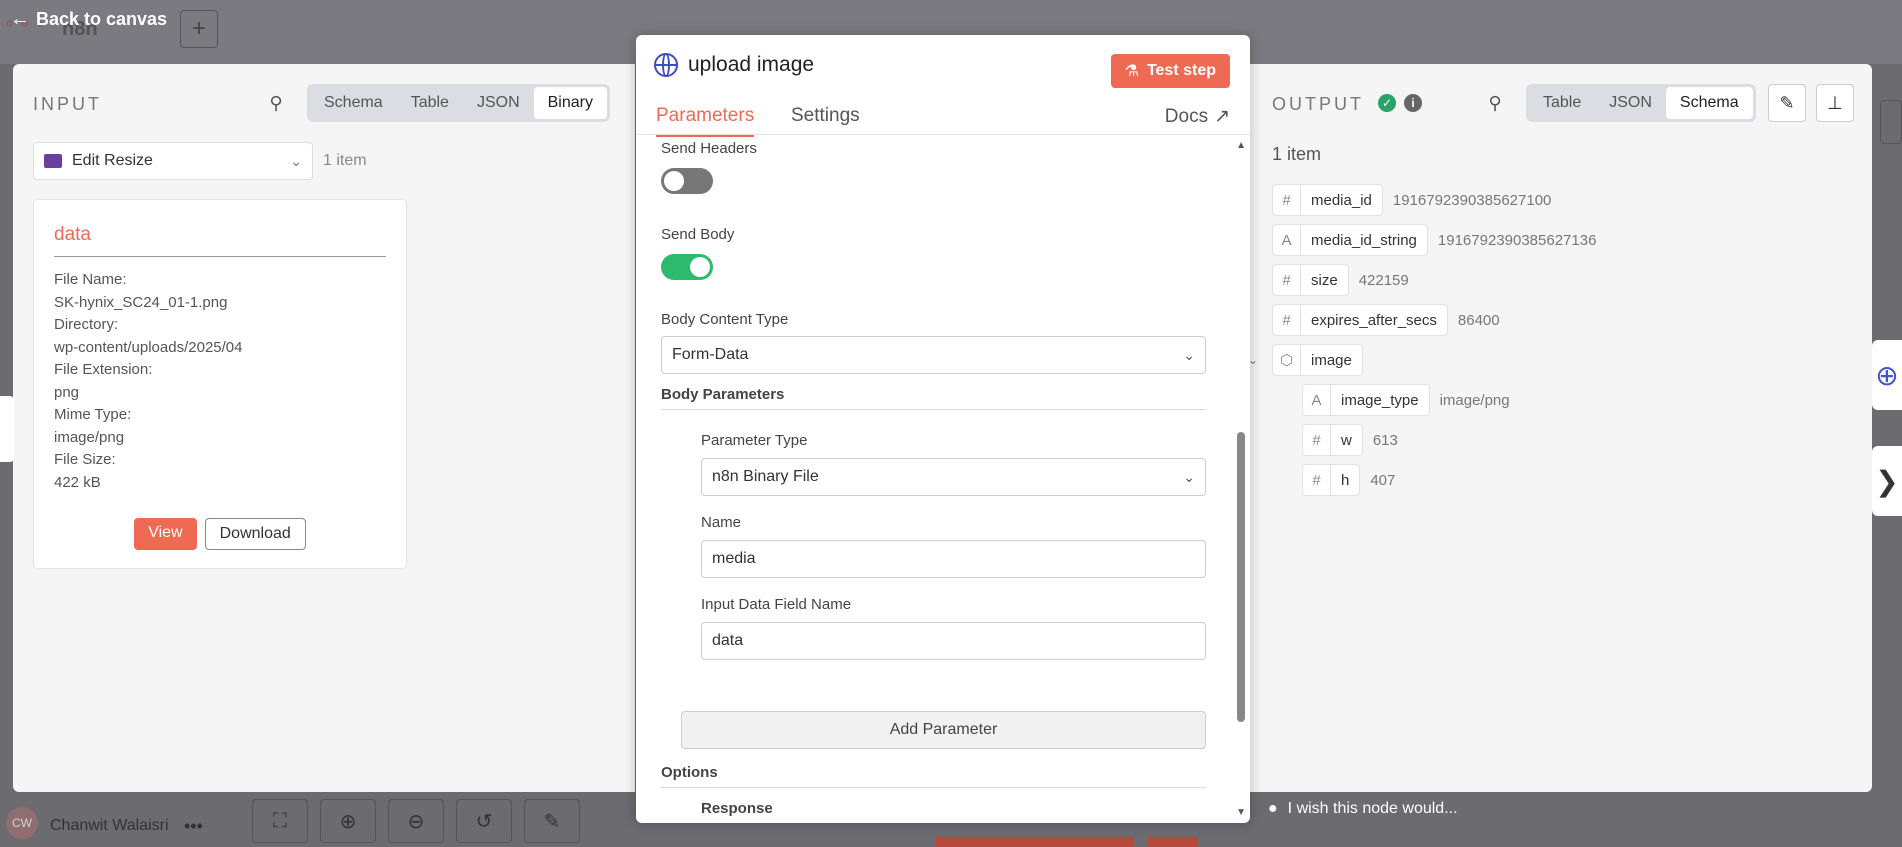 This screenshot has width=1902, height=847. I want to click on schema-key-pill: Aimage_type, so click(1366, 400).